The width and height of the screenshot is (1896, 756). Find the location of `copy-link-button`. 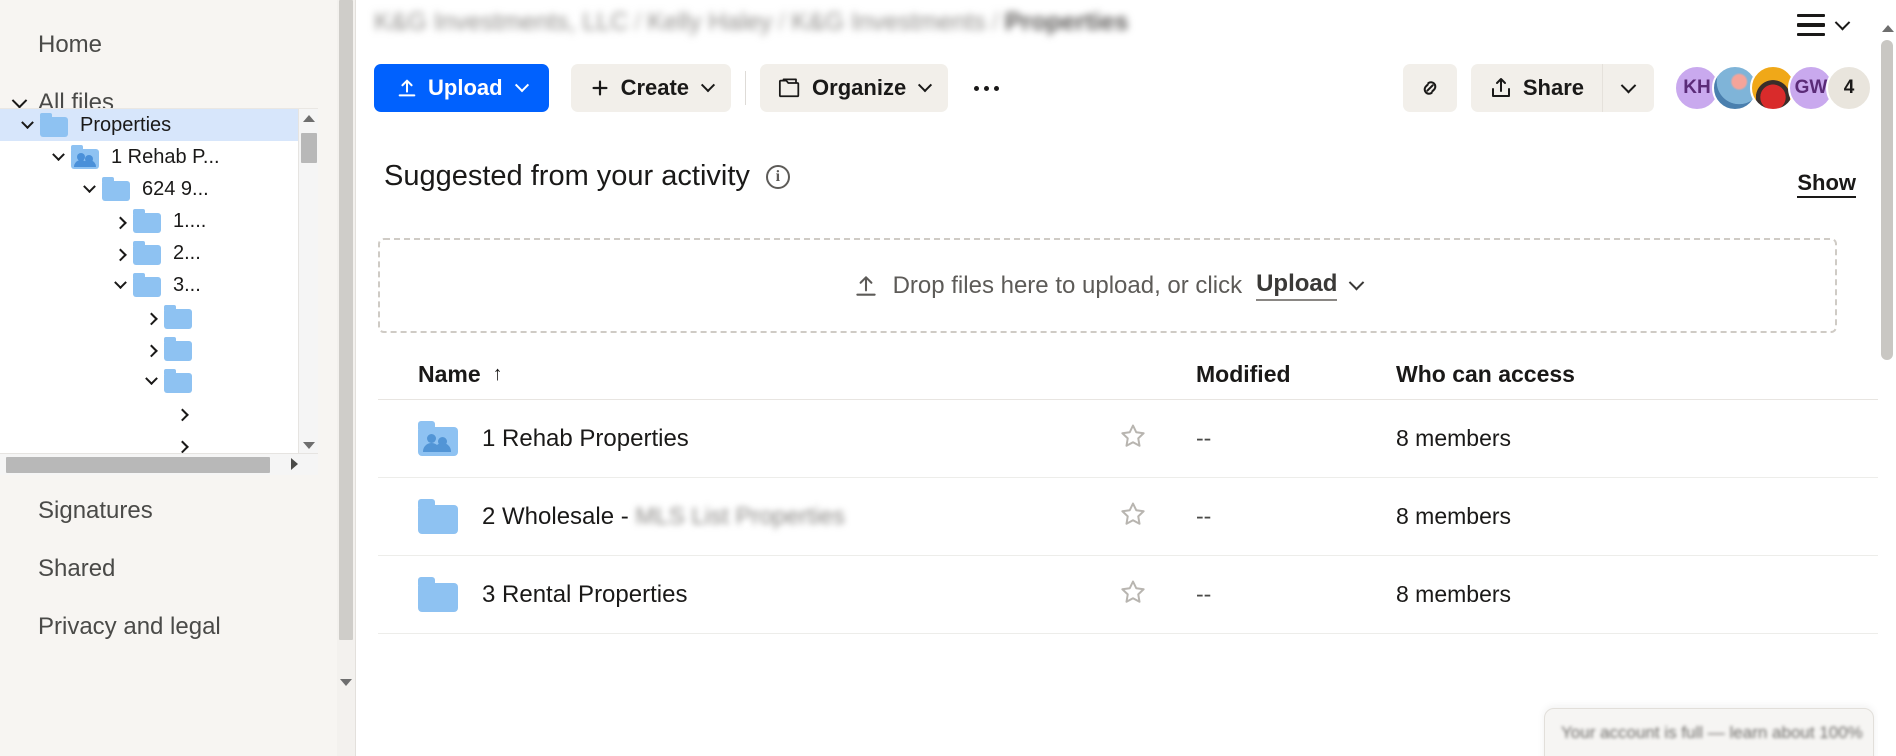

copy-link-button is located at coordinates (1429, 88).